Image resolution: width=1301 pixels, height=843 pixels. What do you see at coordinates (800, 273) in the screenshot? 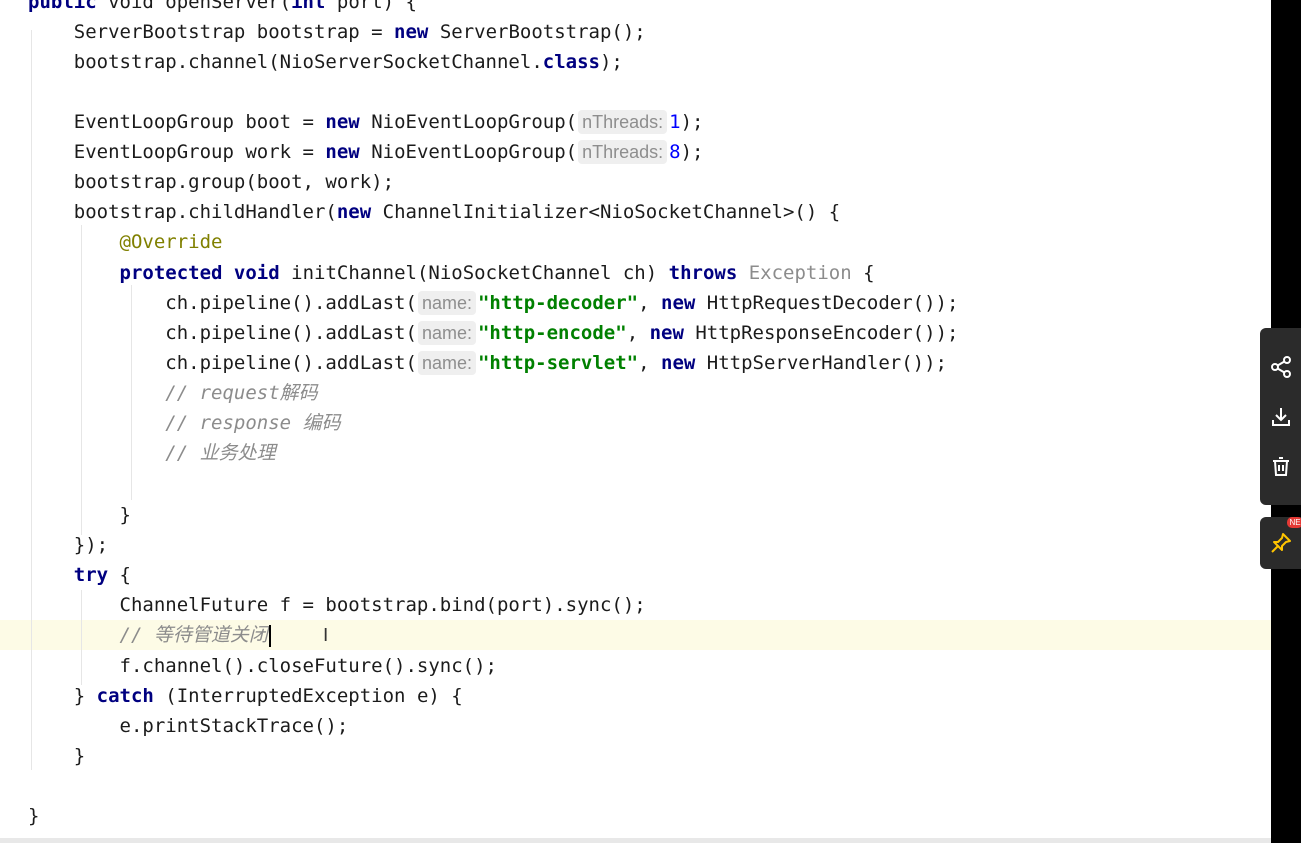
I see `code-text: Exception` at bounding box center [800, 273].